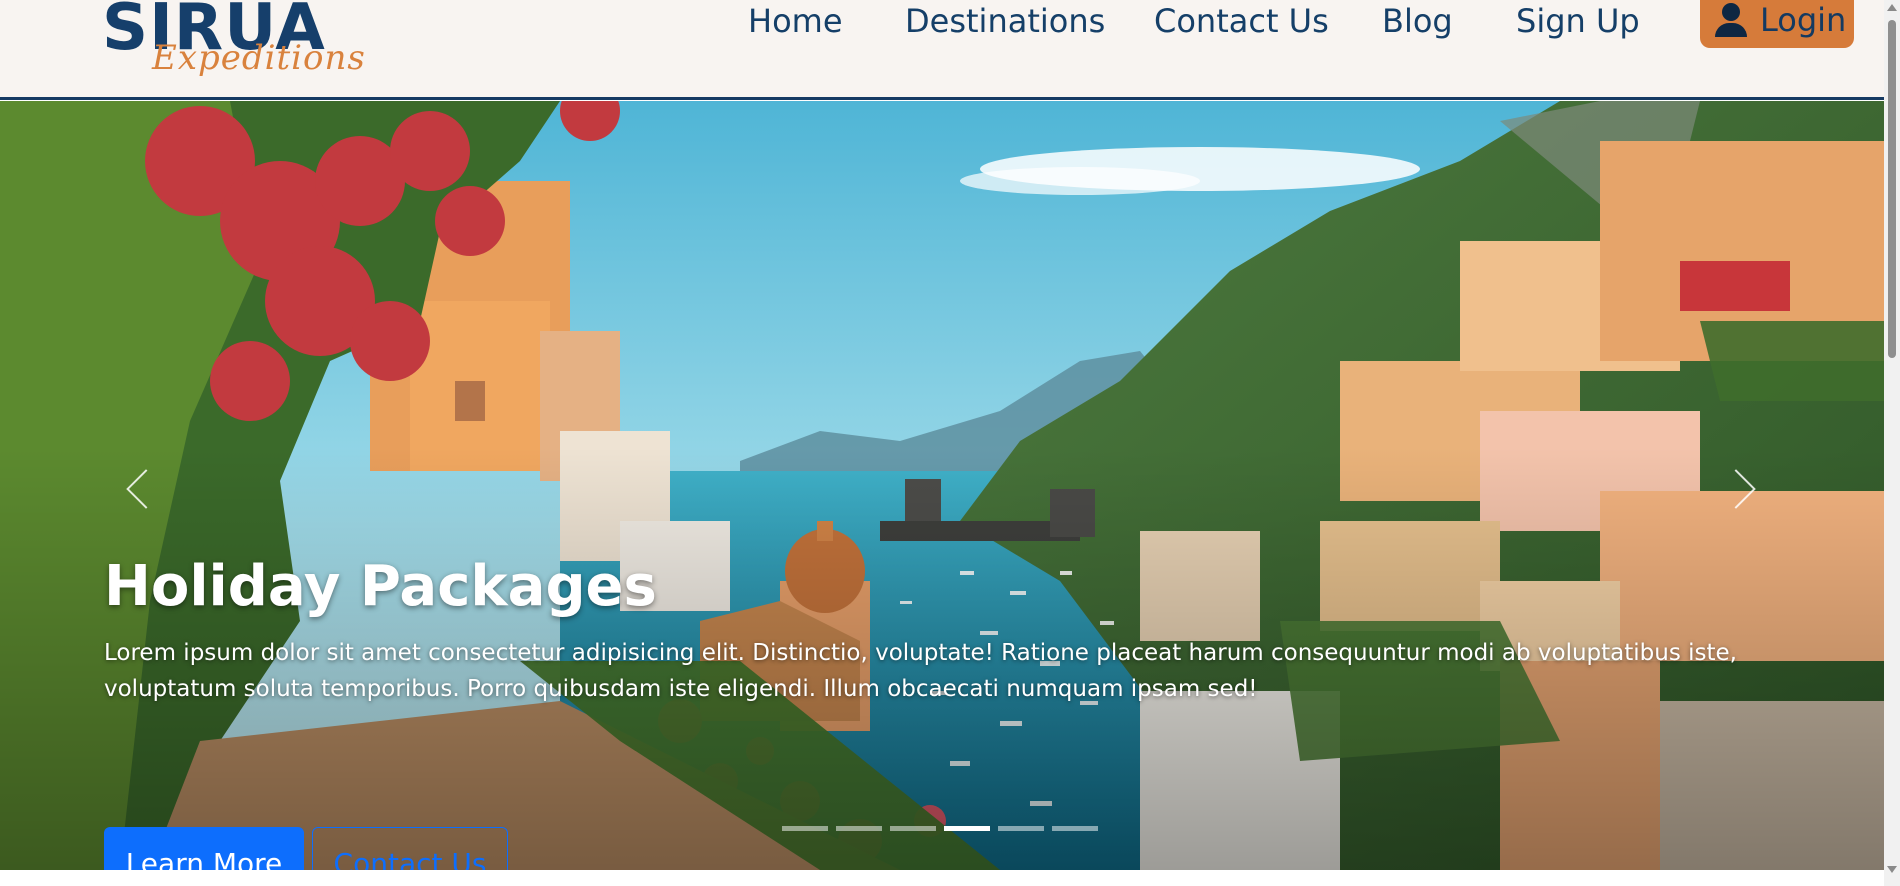 The width and height of the screenshot is (1900, 886). What do you see at coordinates (204, 848) in the screenshot?
I see `learn-more-button: Learn More` at bounding box center [204, 848].